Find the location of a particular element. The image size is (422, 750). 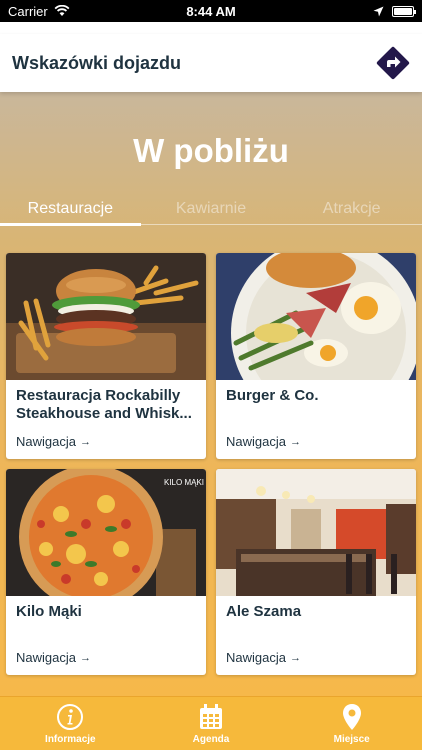

tab-informacje: Informacje is located at coordinates (70, 723).